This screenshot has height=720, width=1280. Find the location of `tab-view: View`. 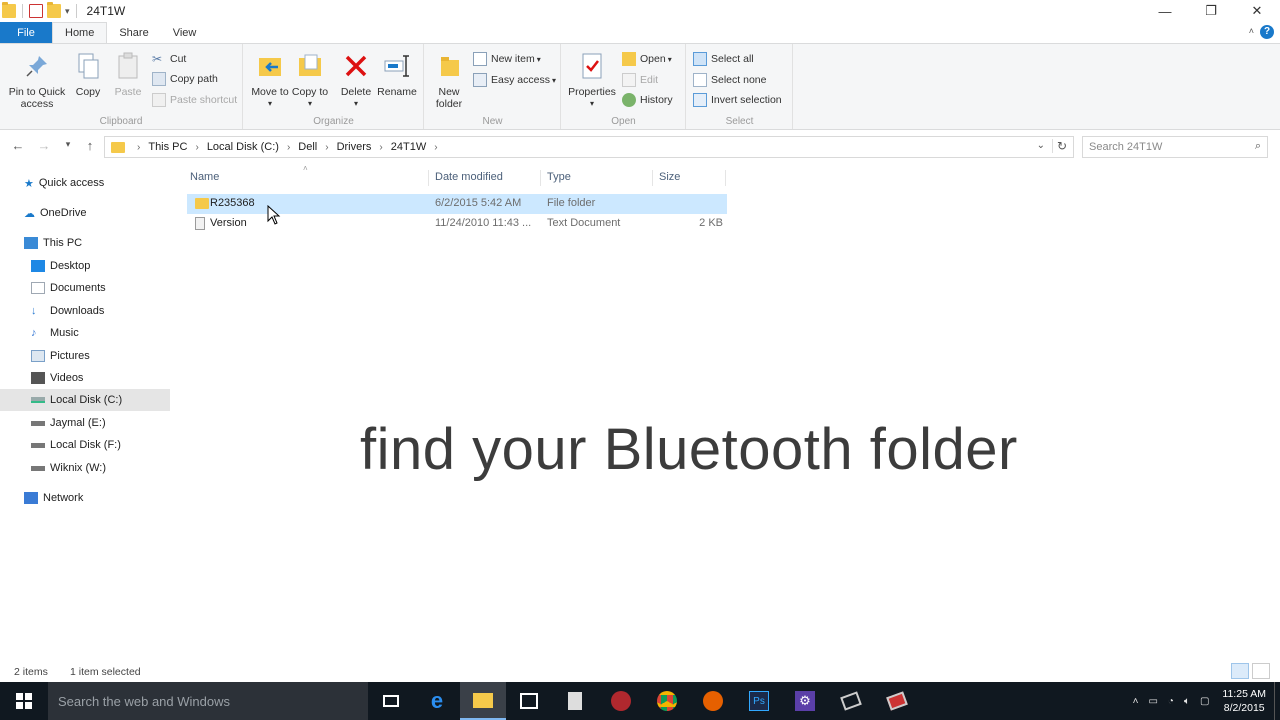

tab-view: View is located at coordinates (185, 32).